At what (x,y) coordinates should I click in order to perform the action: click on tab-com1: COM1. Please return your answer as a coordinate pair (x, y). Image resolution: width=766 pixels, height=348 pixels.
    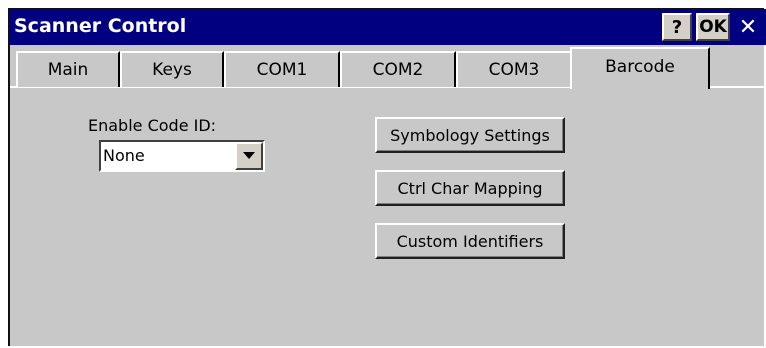
    Looking at the image, I should click on (282, 69).